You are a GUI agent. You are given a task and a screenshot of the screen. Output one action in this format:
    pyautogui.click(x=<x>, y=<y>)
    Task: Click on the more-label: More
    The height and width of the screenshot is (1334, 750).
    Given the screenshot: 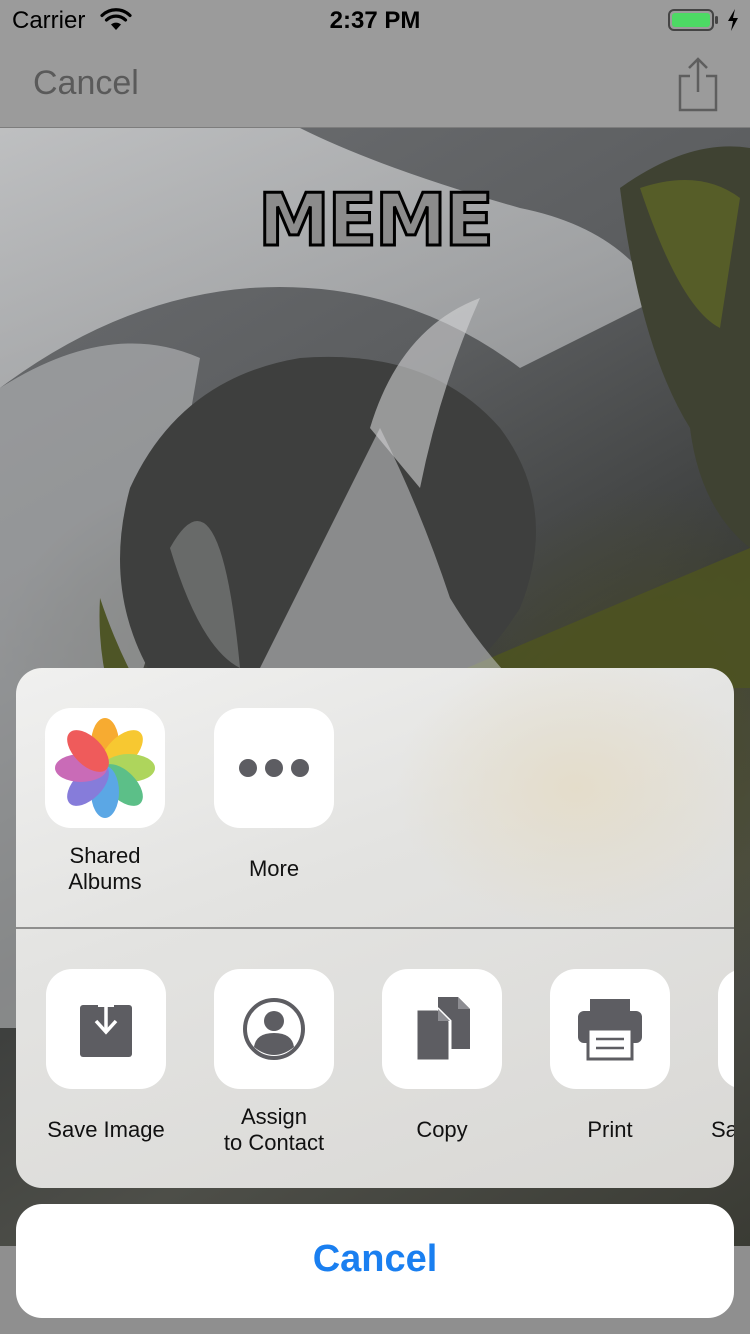 What is the action you would take?
    pyautogui.click(x=274, y=868)
    